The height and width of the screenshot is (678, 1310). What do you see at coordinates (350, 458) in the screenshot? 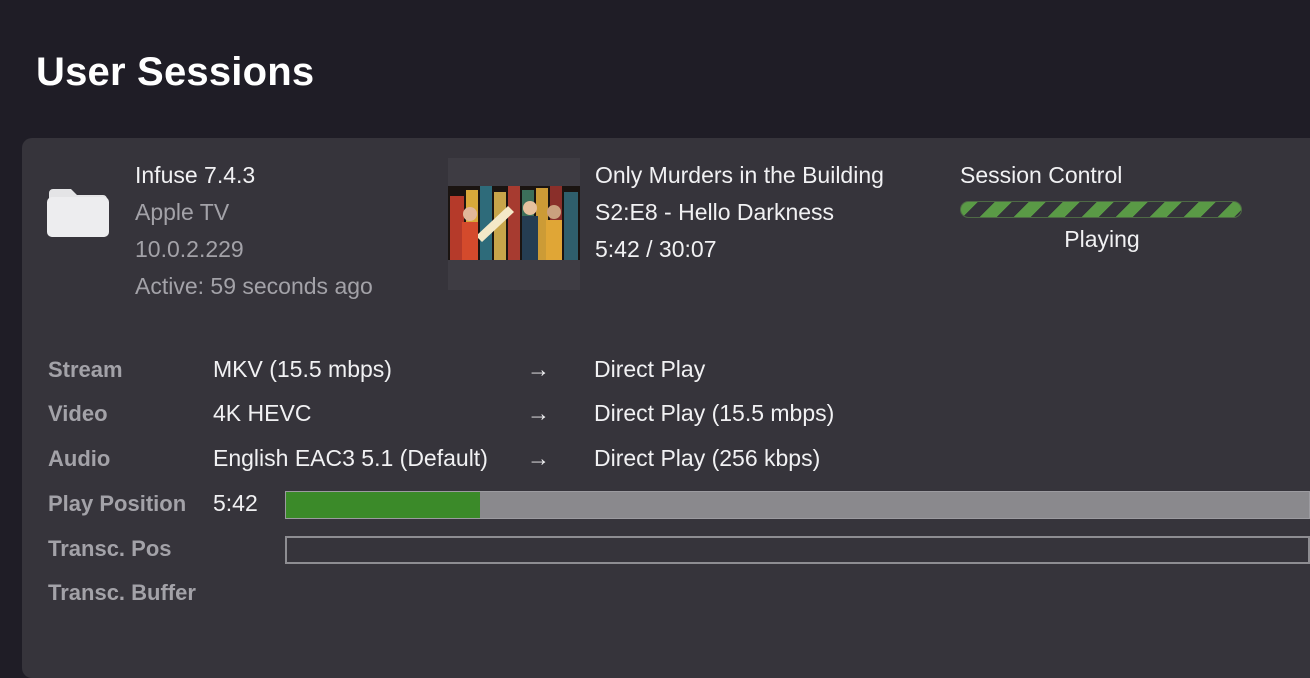
I see `audio-source: English EAC3 5.1 (Default)` at bounding box center [350, 458].